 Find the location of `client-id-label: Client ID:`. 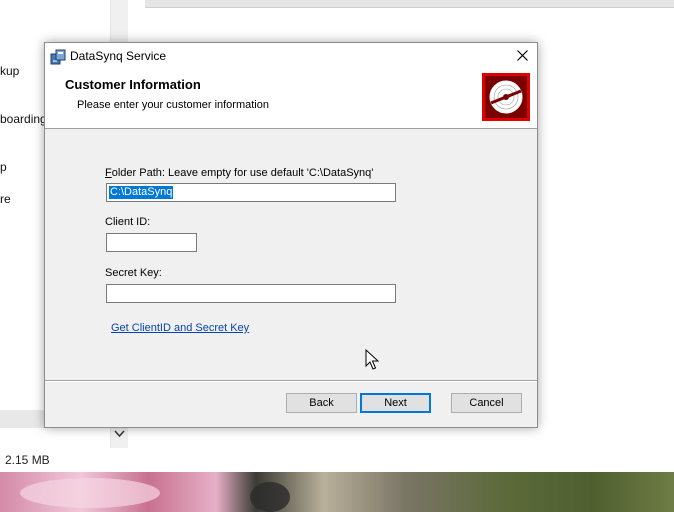

client-id-label: Client ID: is located at coordinates (128, 222).